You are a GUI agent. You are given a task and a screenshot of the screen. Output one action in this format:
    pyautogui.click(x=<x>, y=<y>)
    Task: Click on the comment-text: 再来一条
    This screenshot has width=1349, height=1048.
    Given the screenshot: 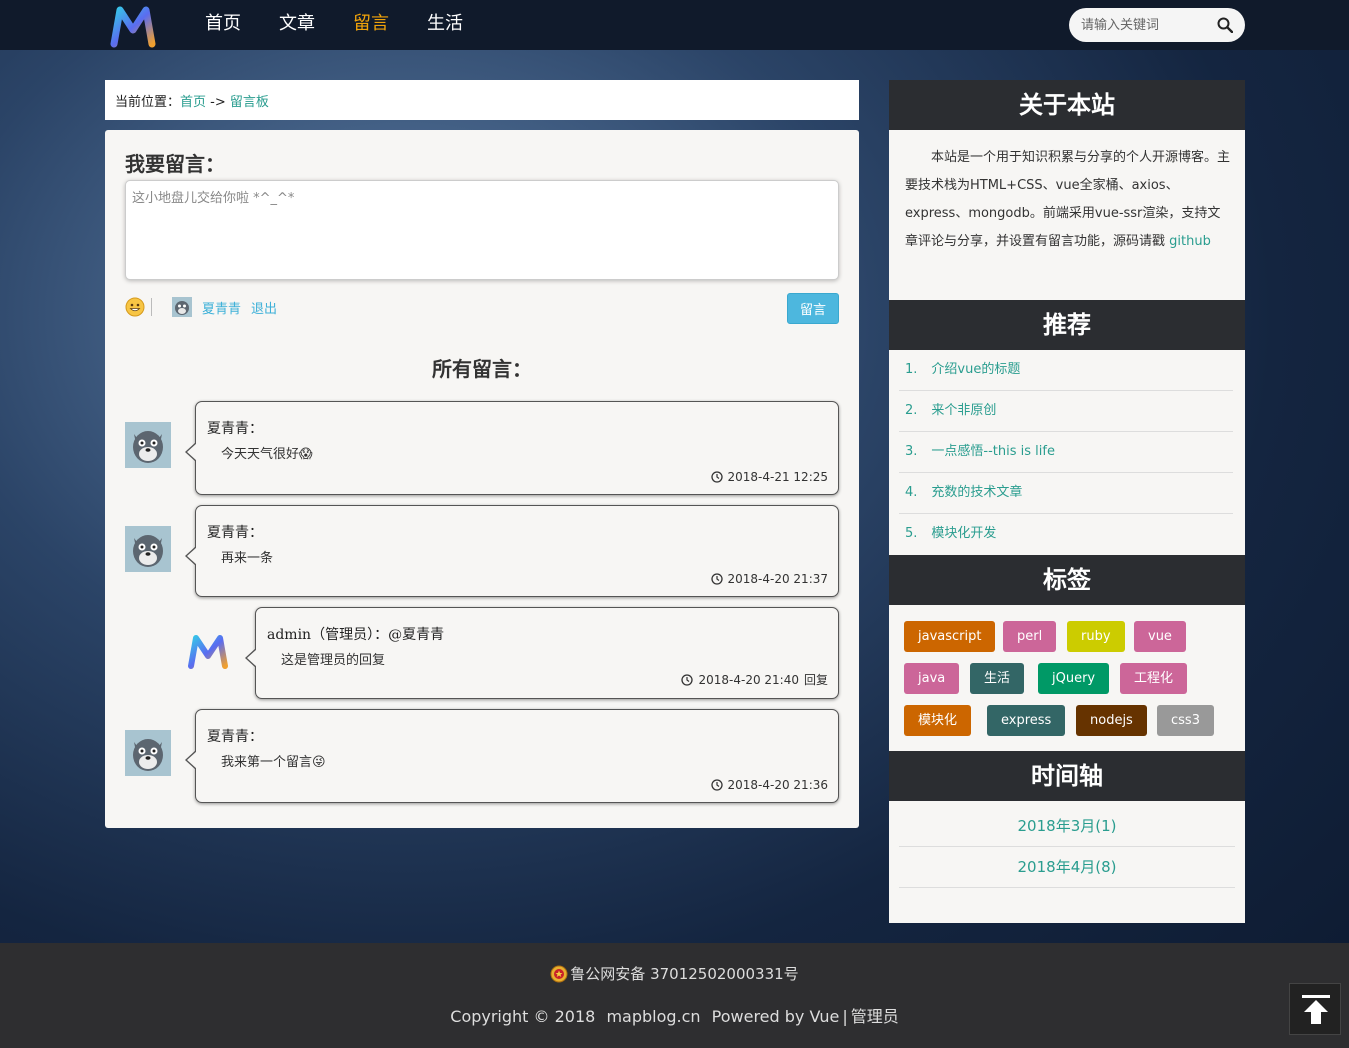 What is the action you would take?
    pyautogui.click(x=247, y=558)
    